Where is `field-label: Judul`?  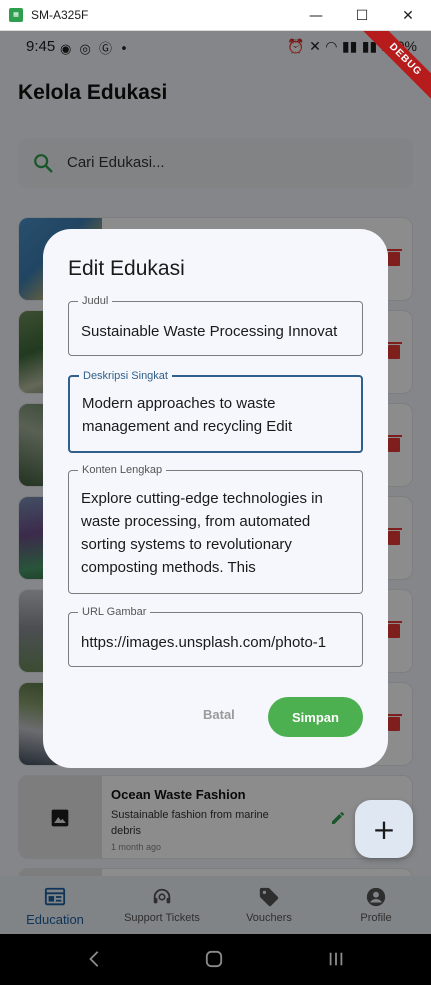 field-label: Judul is located at coordinates (95, 301).